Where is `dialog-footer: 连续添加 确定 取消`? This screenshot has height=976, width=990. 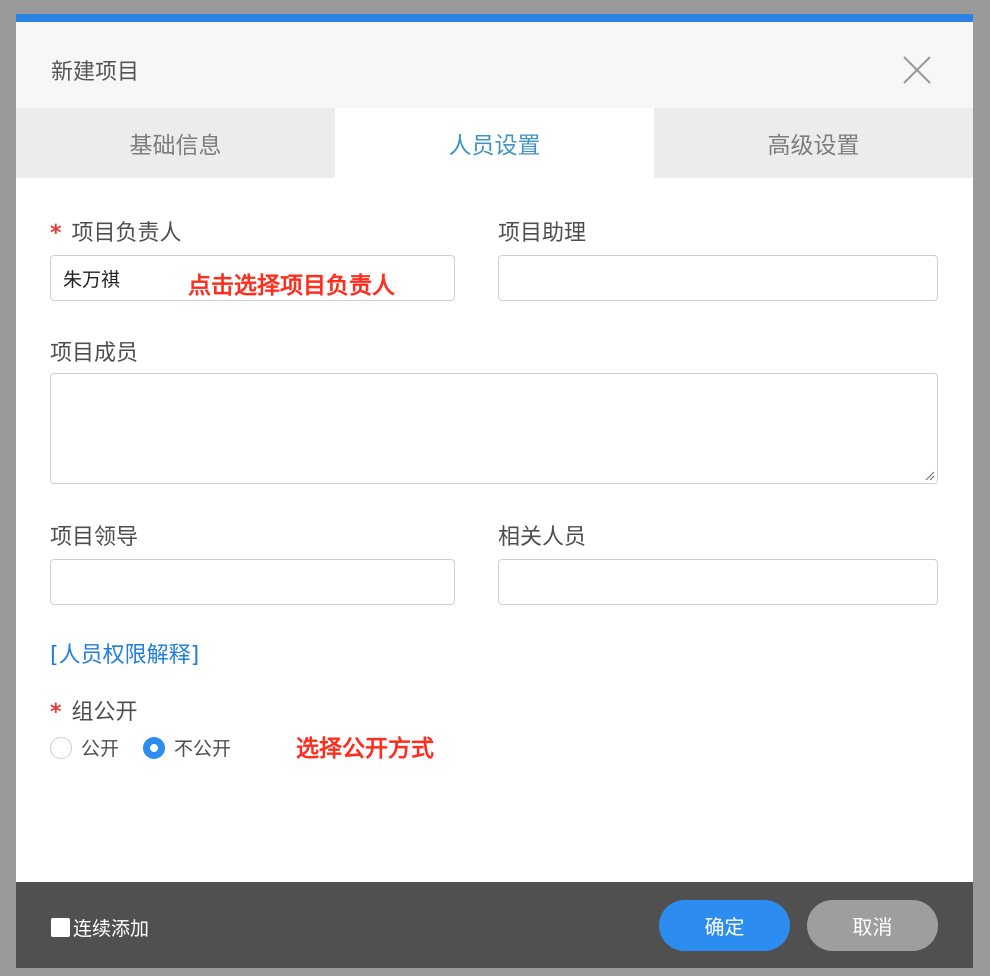
dialog-footer: 连续添加 确定 取消 is located at coordinates (494, 925).